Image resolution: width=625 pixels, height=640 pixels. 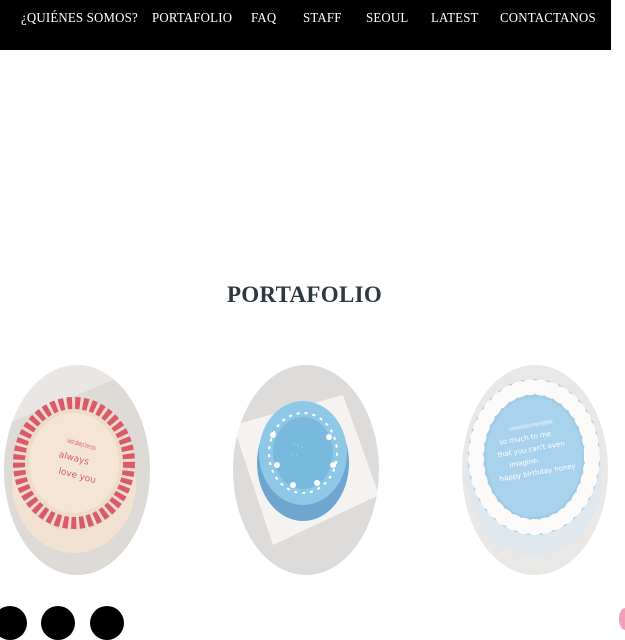 What do you see at coordinates (304, 295) in the screenshot?
I see `portfolio-section-title: PORTAFOLIO` at bounding box center [304, 295].